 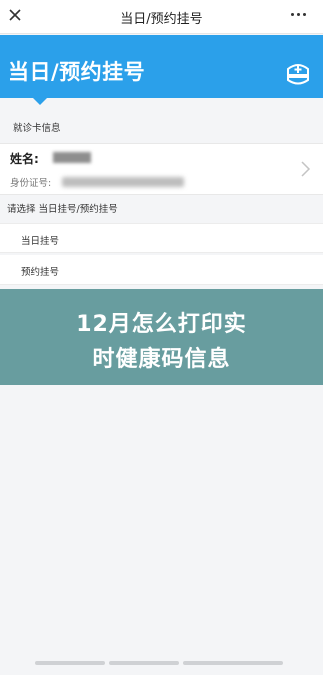 What do you see at coordinates (161, 238) in the screenshot?
I see `option-same-day: 当日挂号` at bounding box center [161, 238].